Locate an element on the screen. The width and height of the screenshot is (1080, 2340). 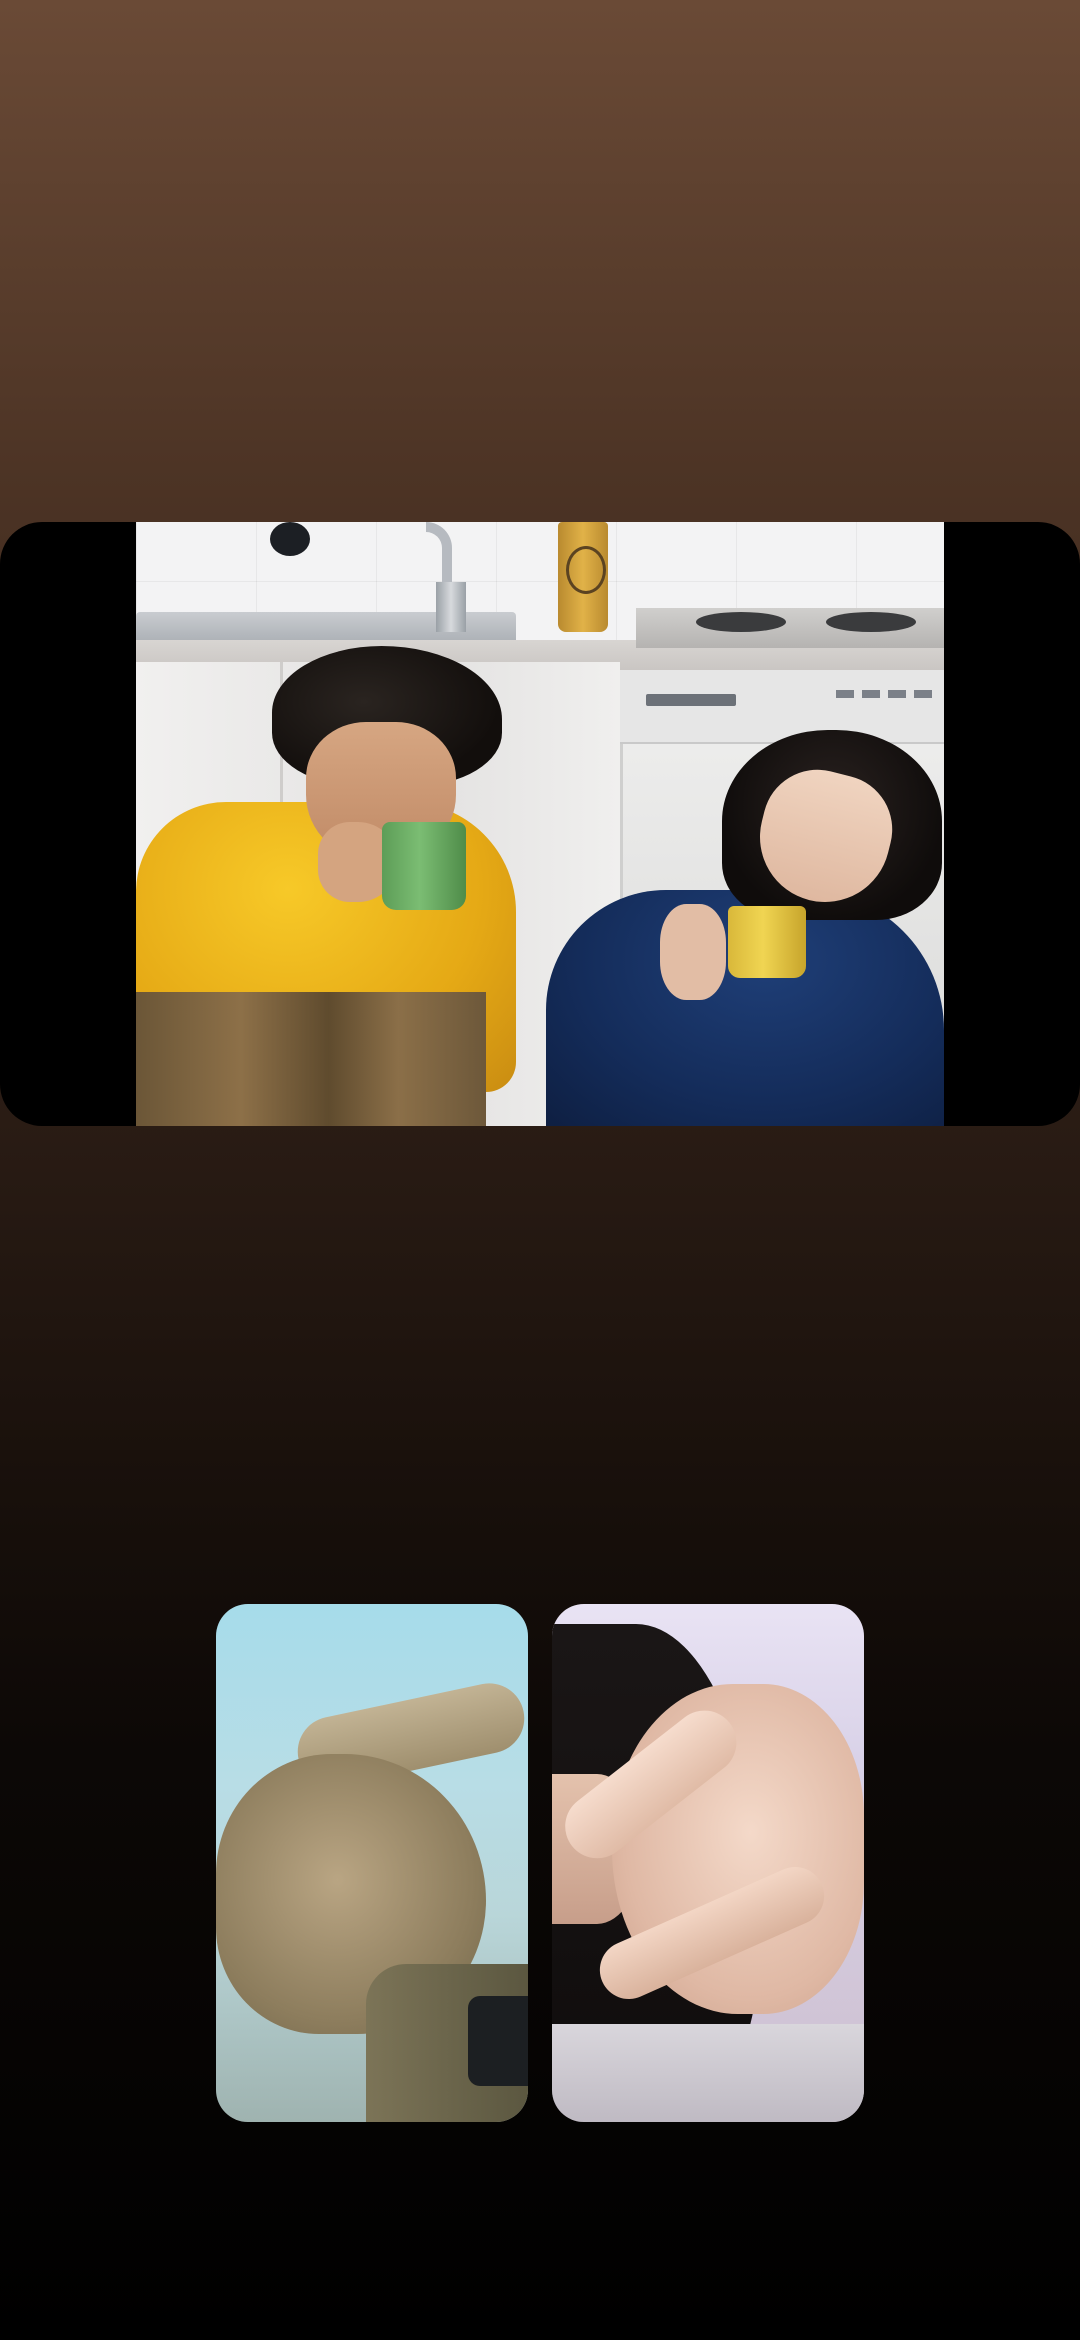
camera-object is located at coordinates (290, 539).